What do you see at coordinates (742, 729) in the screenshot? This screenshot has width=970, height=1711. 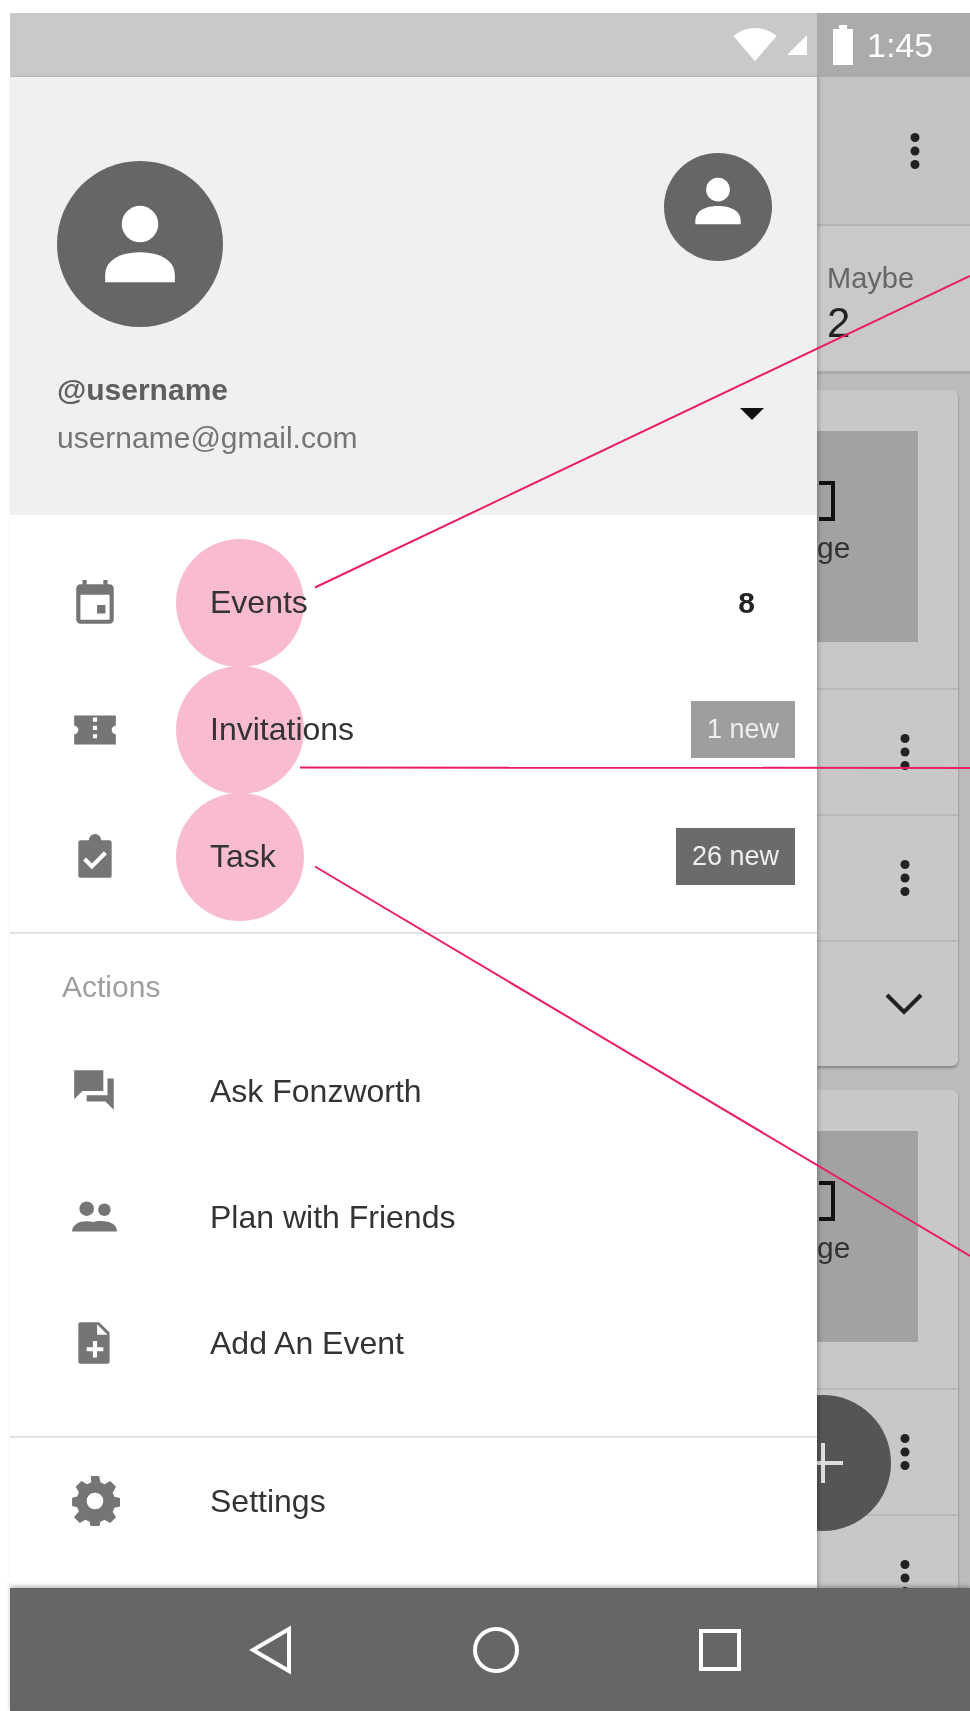 I see `new-badge: 1 new` at bounding box center [742, 729].